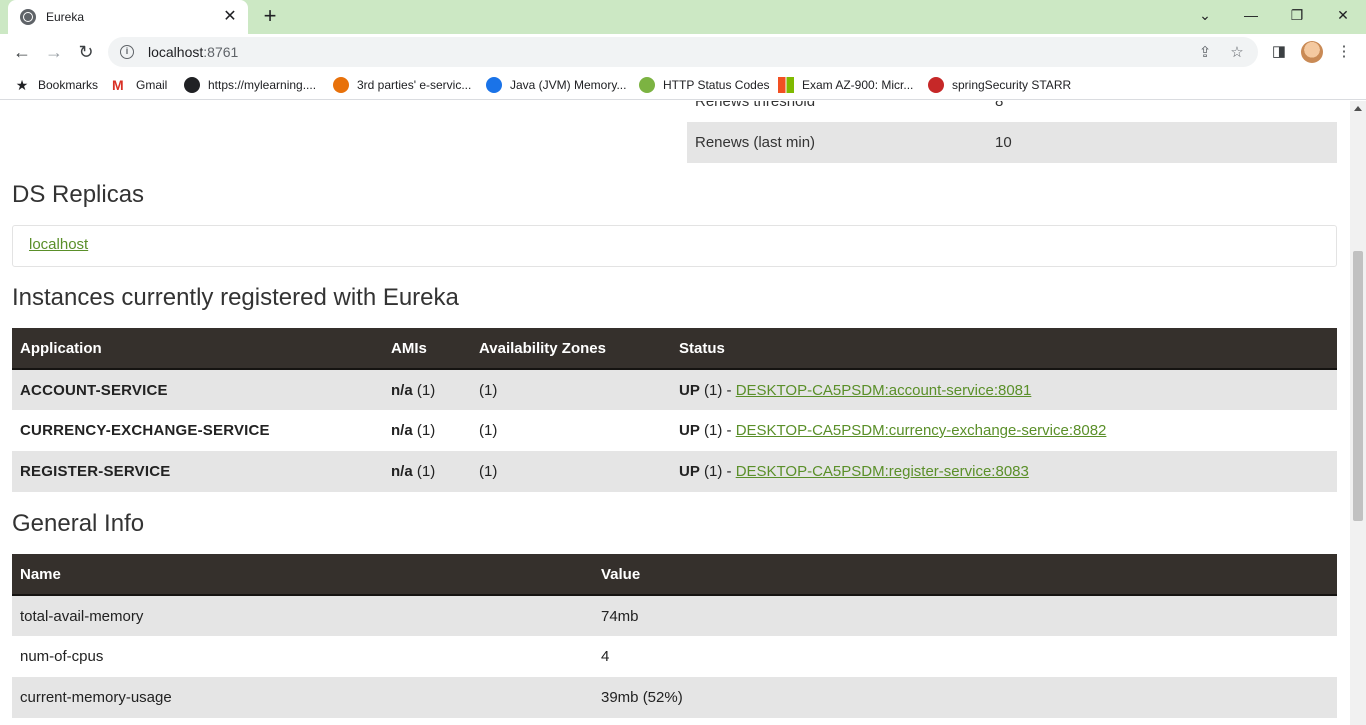 This screenshot has height=725, width=1366. I want to click on lease-row: Renews threshold 8, so click(1012, 111).